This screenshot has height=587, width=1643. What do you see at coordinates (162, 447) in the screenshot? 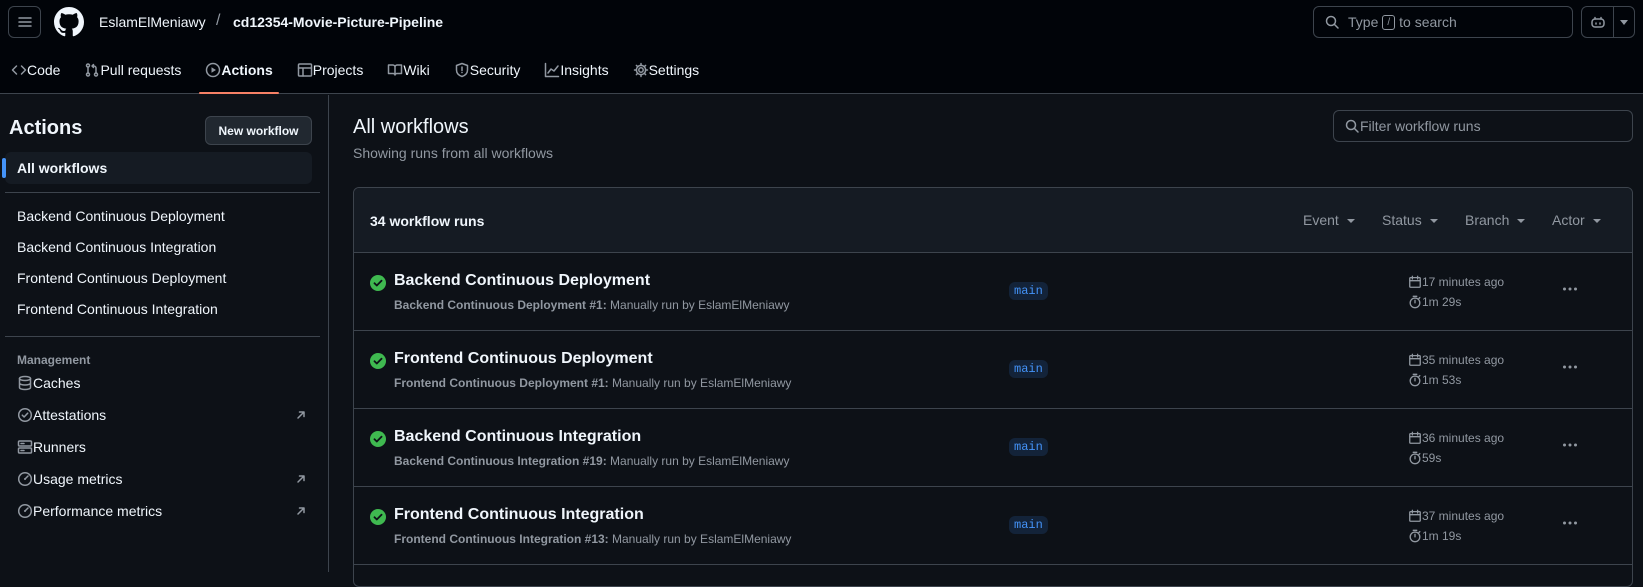
I see `sidebar-item-runners: Runners` at bounding box center [162, 447].